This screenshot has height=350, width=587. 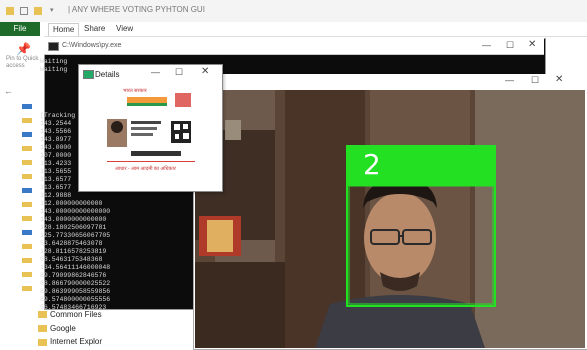 I want to click on folder-item-common-files: Common Files, so click(x=76, y=314).